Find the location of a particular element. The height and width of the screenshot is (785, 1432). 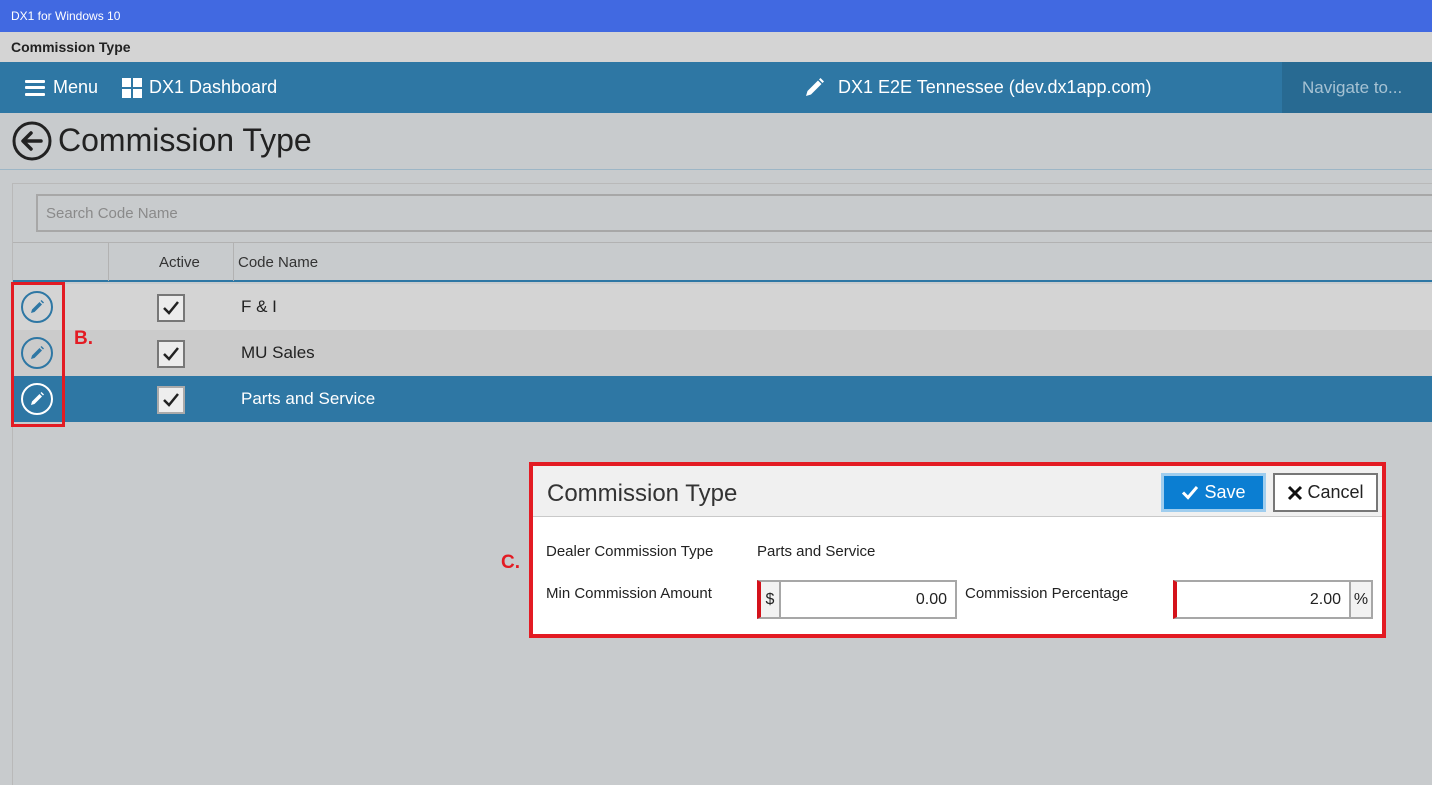

close-icon is located at coordinates (1295, 492).